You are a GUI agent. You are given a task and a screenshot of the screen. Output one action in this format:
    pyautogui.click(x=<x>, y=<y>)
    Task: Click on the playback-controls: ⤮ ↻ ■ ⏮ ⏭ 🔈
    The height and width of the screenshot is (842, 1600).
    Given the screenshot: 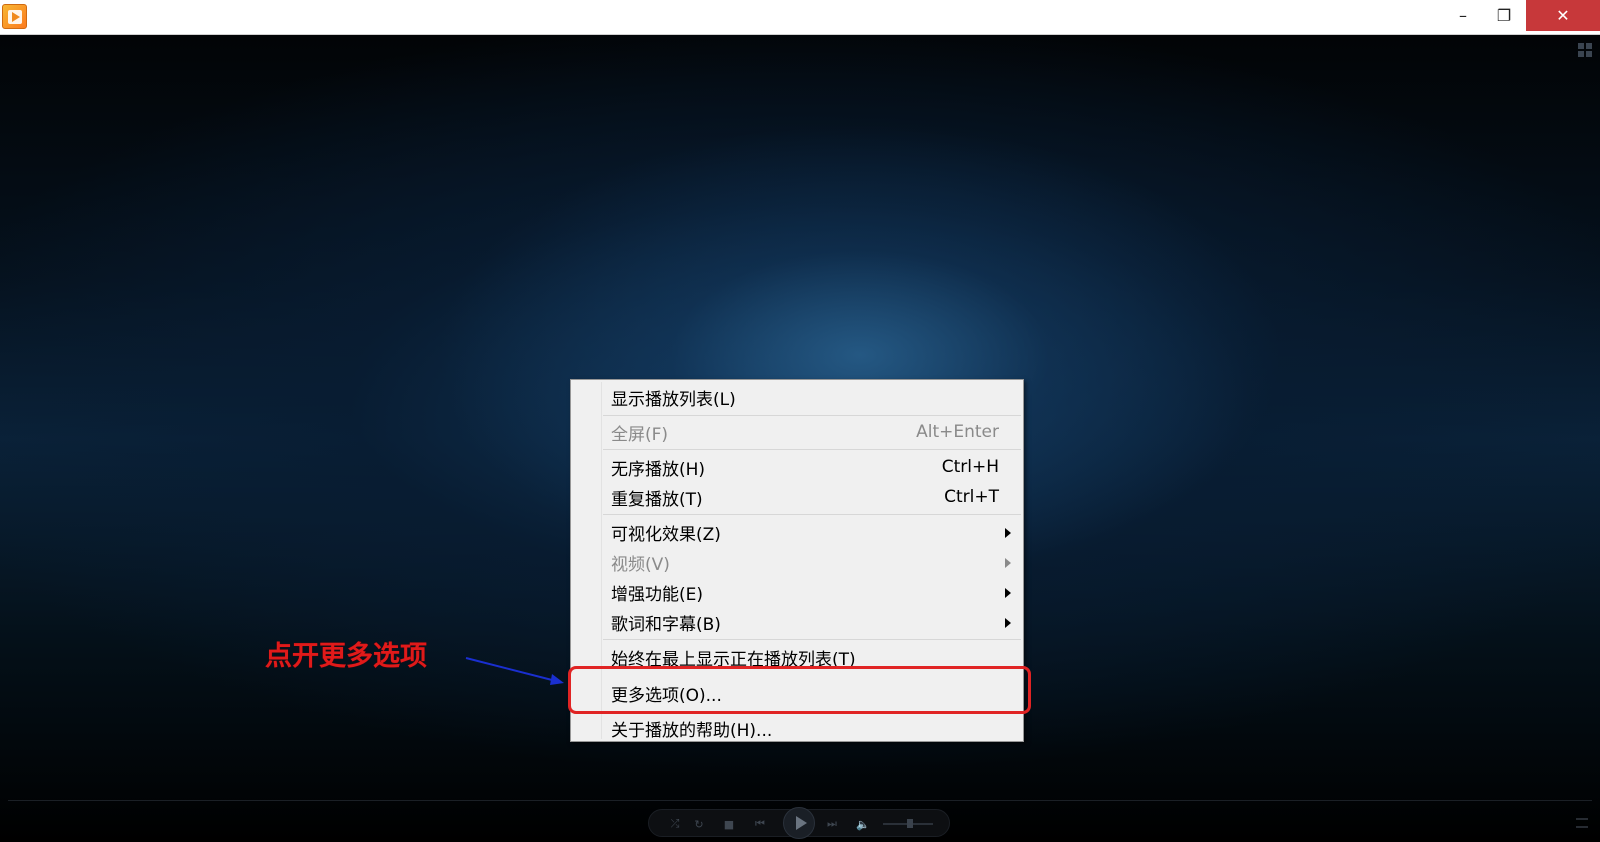 What is the action you would take?
    pyautogui.click(x=799, y=823)
    